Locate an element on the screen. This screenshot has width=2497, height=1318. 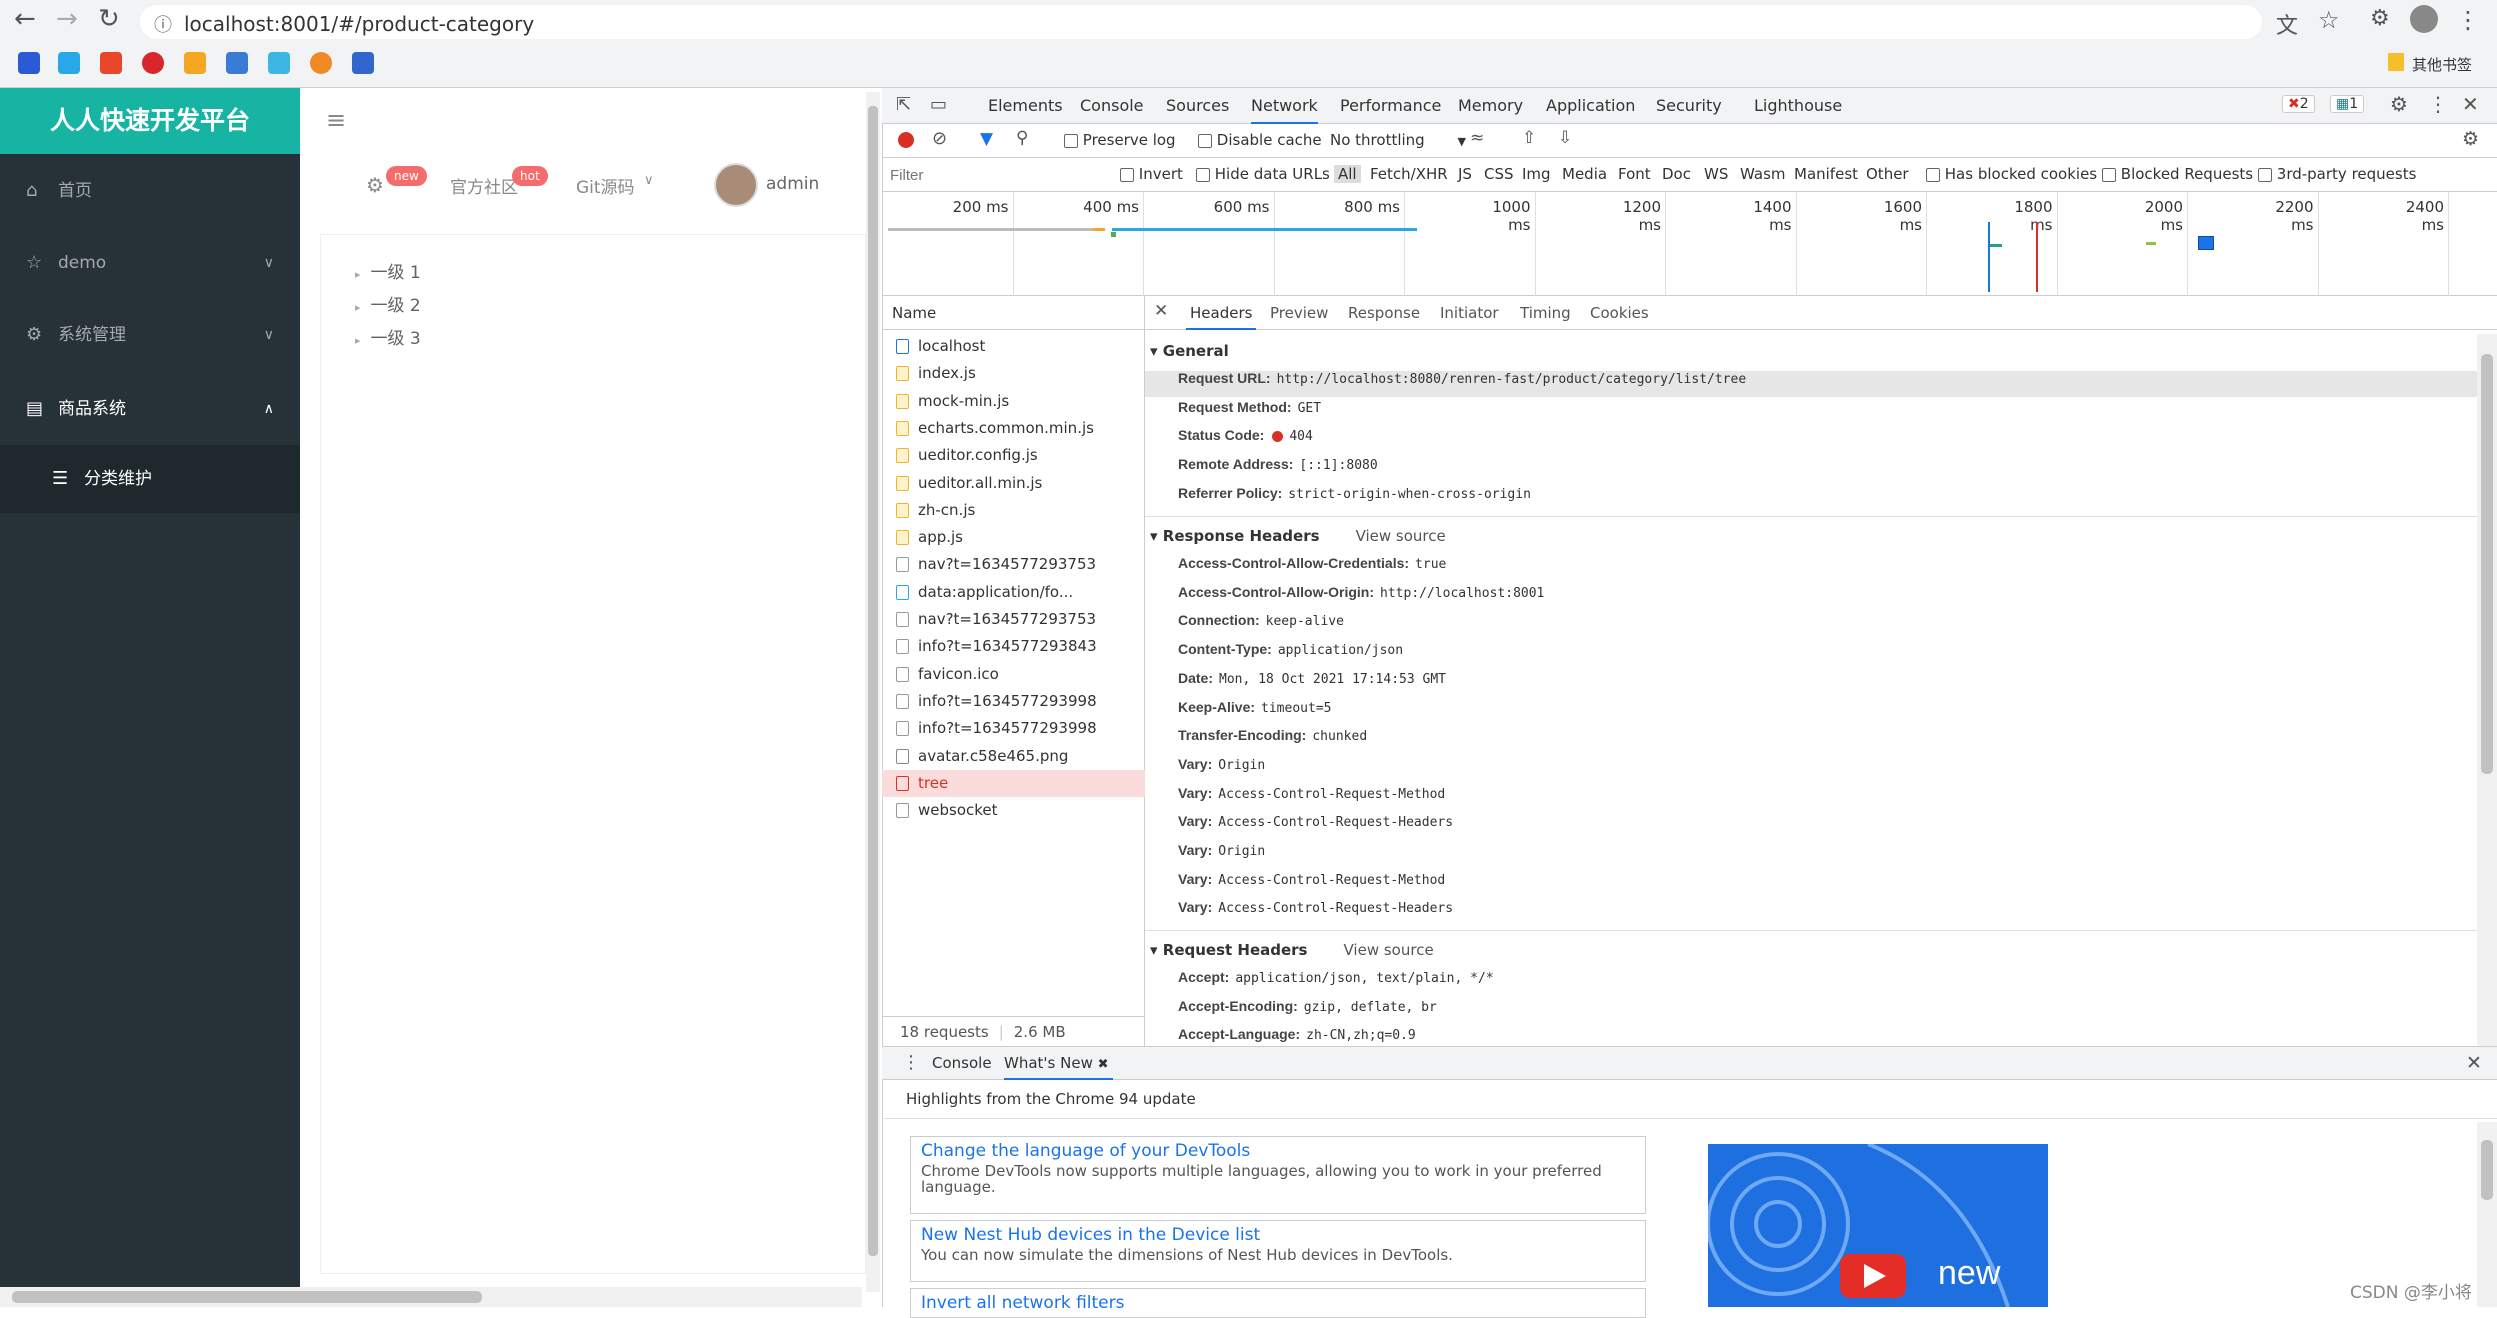
card-title: Invert all network filters is located at coordinates (1278, 1301).